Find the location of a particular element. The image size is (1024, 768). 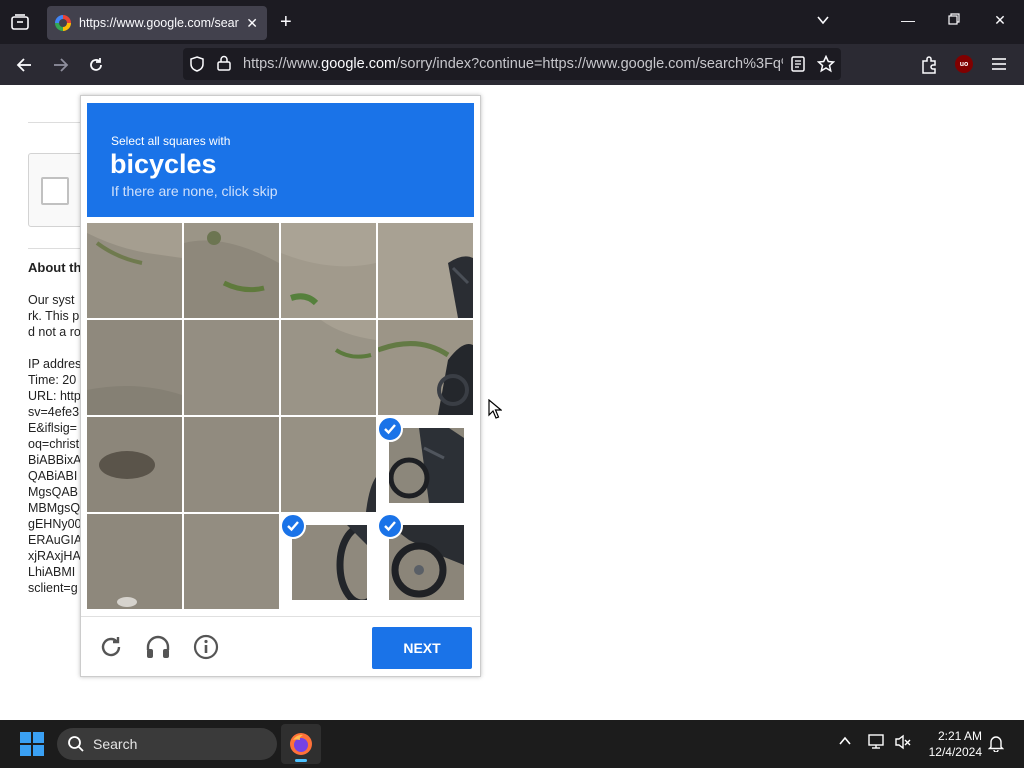

challenge-hint: If there are none, click skip is located at coordinates (194, 191).